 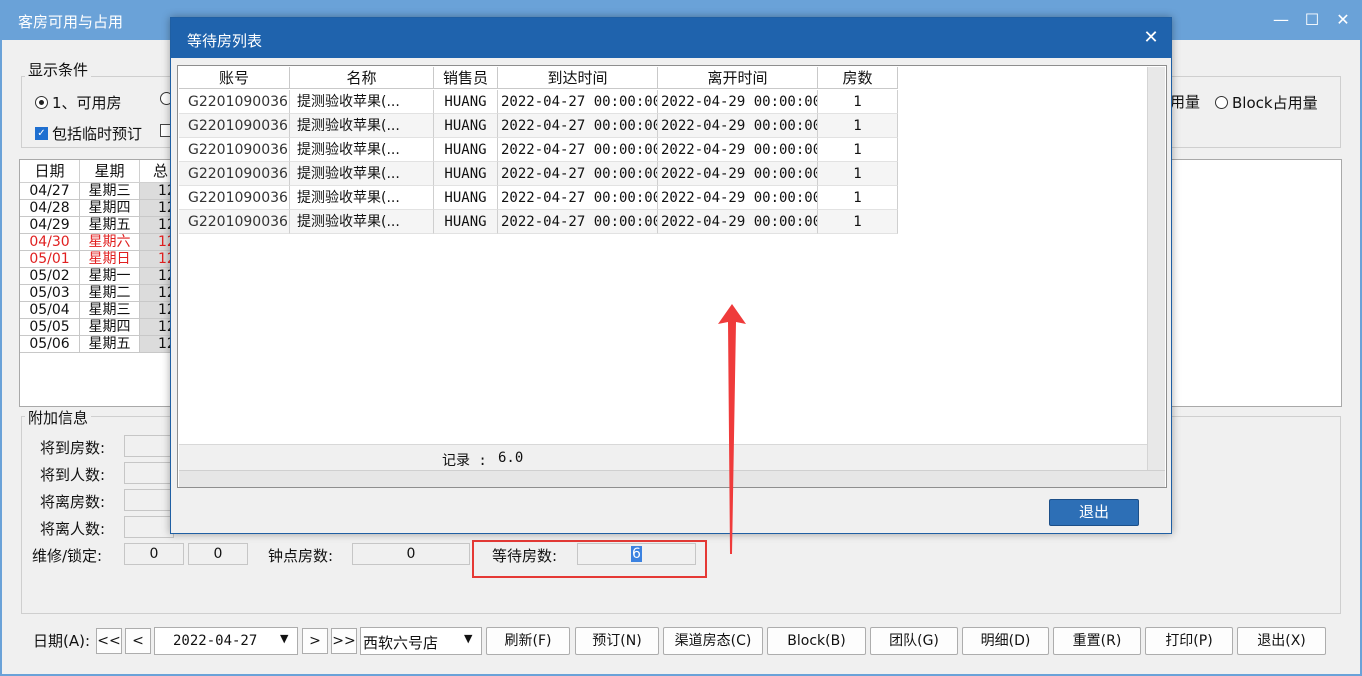 What do you see at coordinates (1275, 103) in the screenshot?
I see `radio-block-label: Block占用量` at bounding box center [1275, 103].